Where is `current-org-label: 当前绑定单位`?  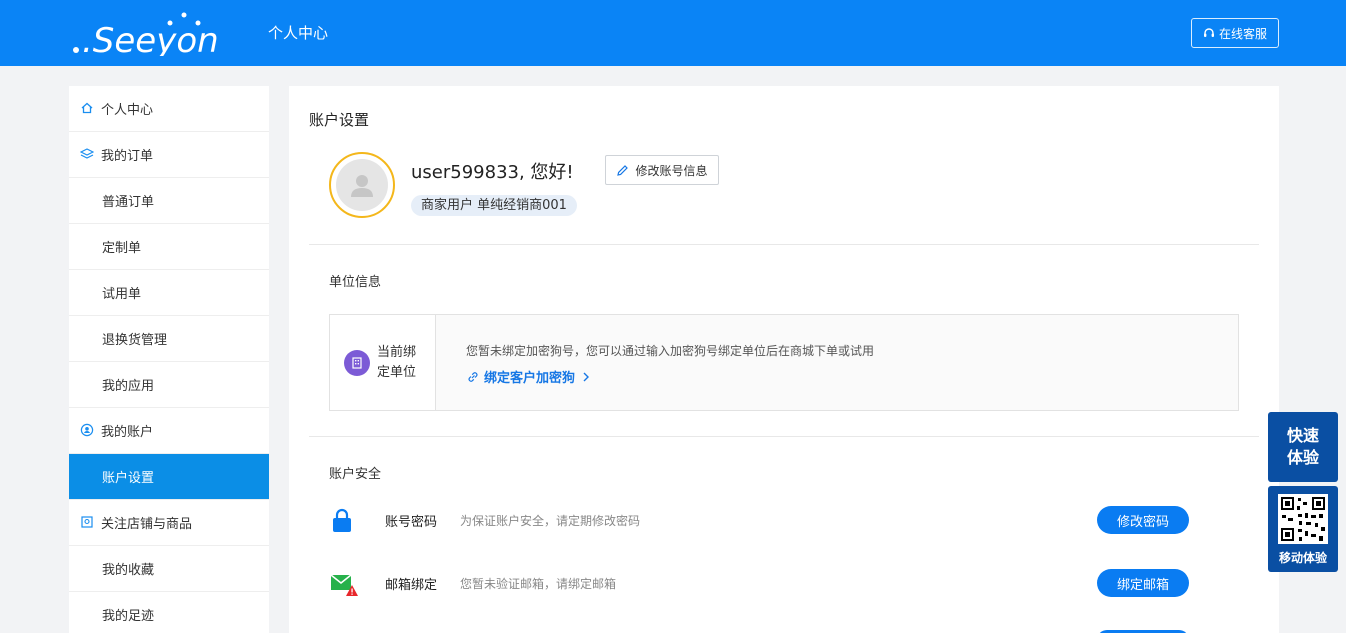 current-org-label: 当前绑定单位 is located at coordinates (397, 362).